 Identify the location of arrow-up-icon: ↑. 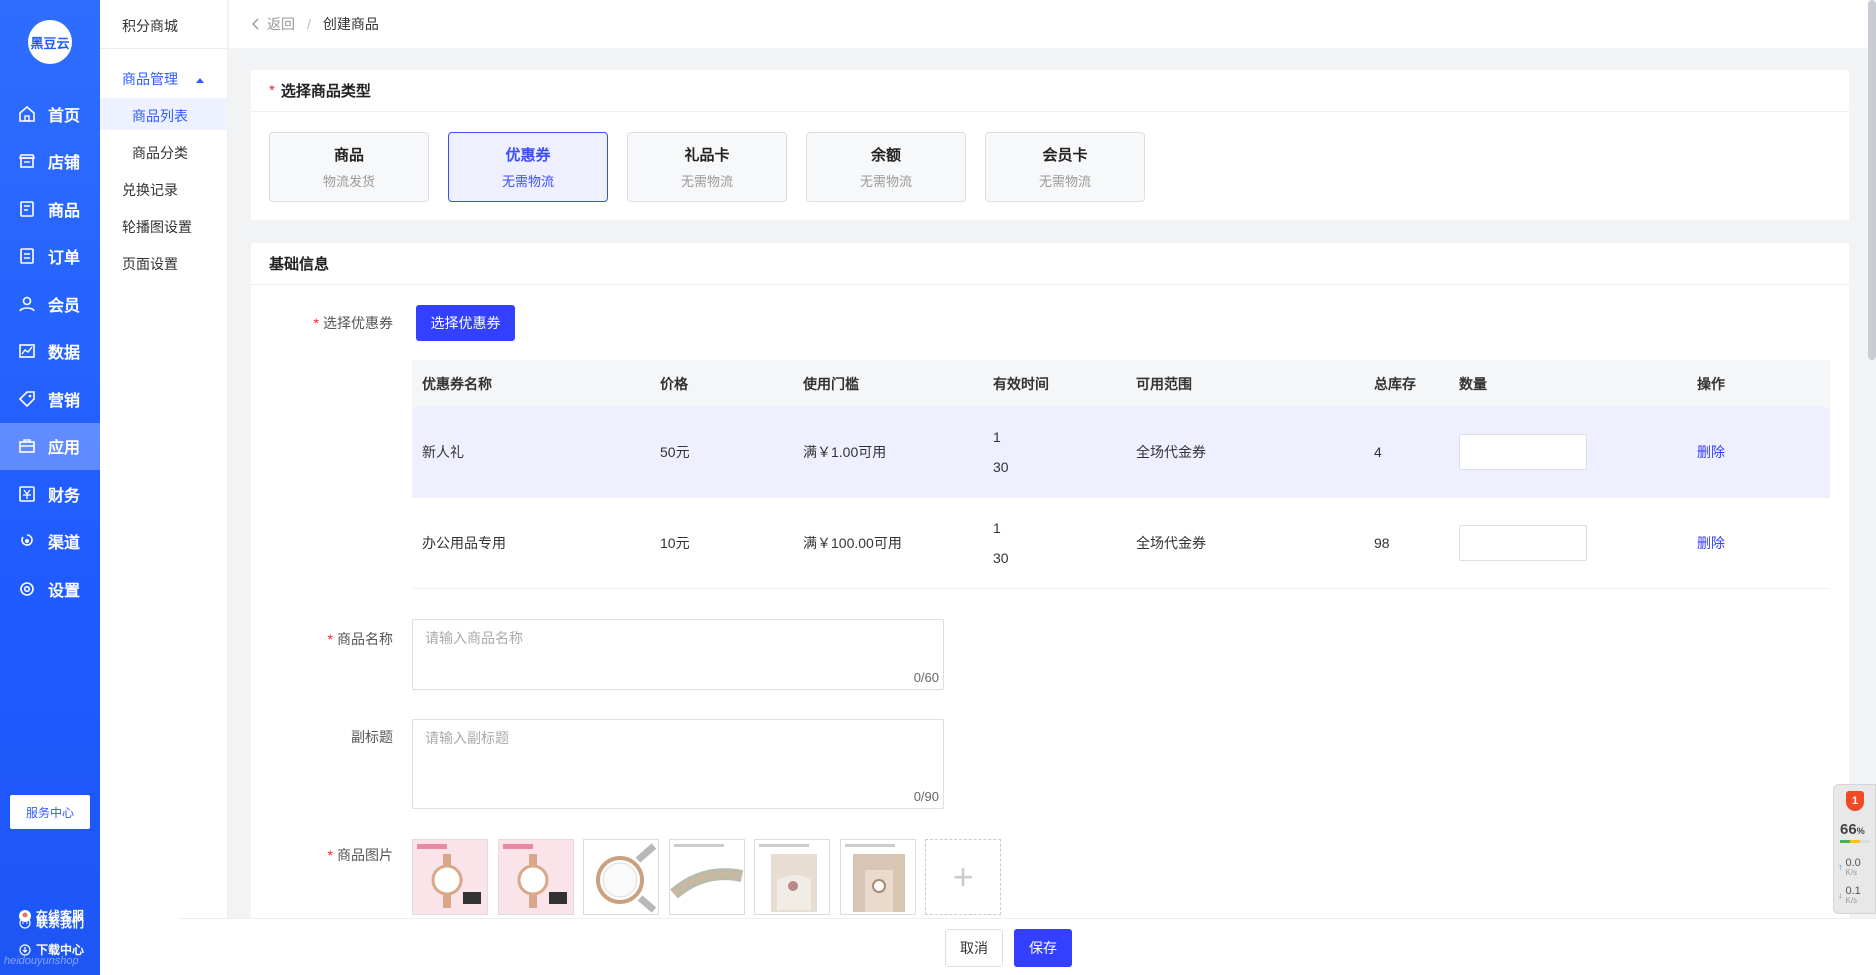
(1840, 867).